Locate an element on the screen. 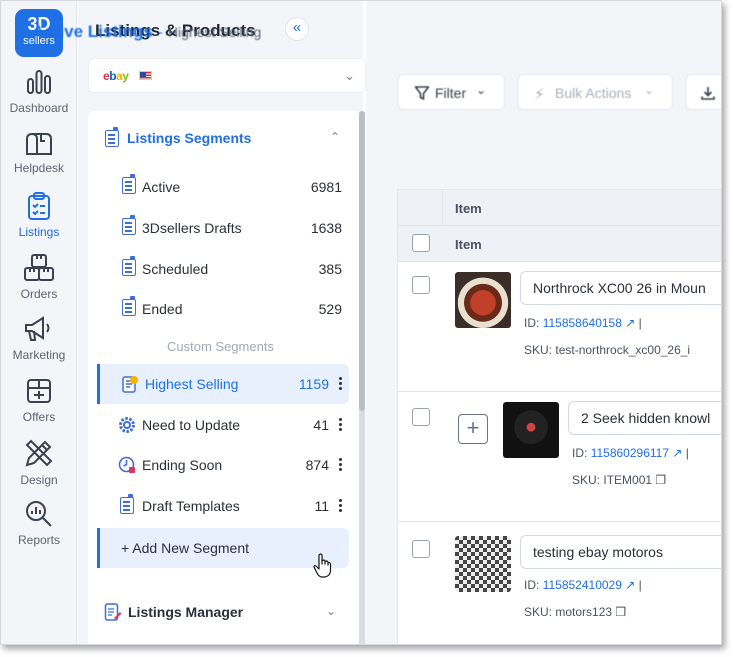  chevron-up-icon: ⌃ is located at coordinates (334, 137).